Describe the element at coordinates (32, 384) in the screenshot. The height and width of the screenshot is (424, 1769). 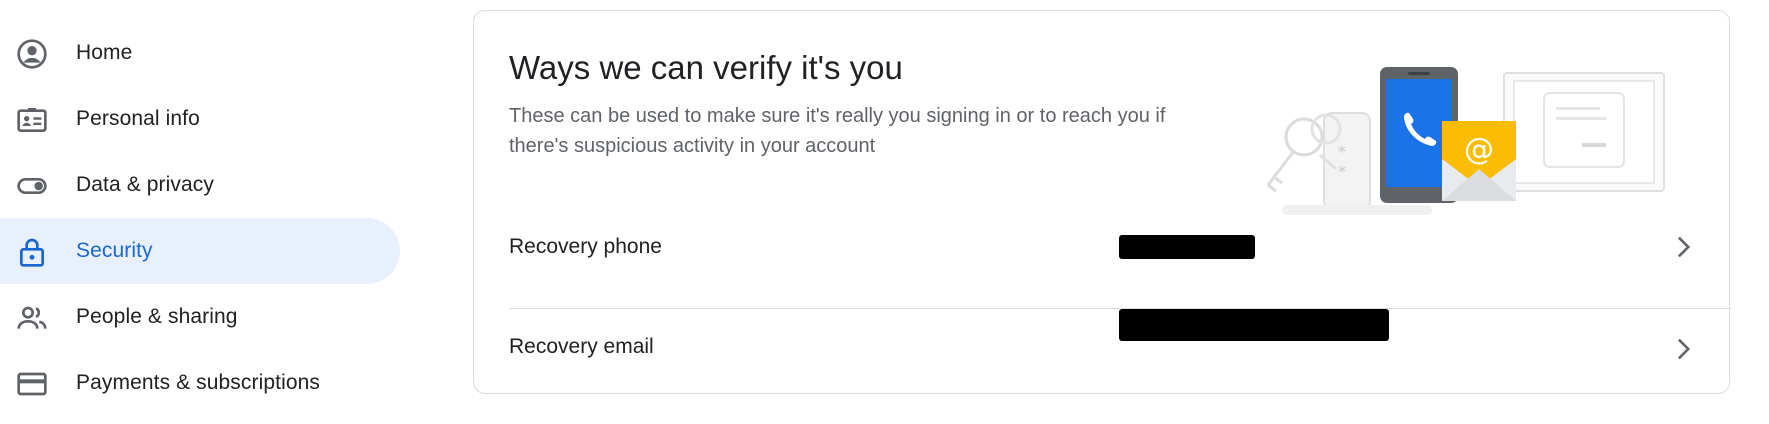
I see `credit-card-icon` at that location.